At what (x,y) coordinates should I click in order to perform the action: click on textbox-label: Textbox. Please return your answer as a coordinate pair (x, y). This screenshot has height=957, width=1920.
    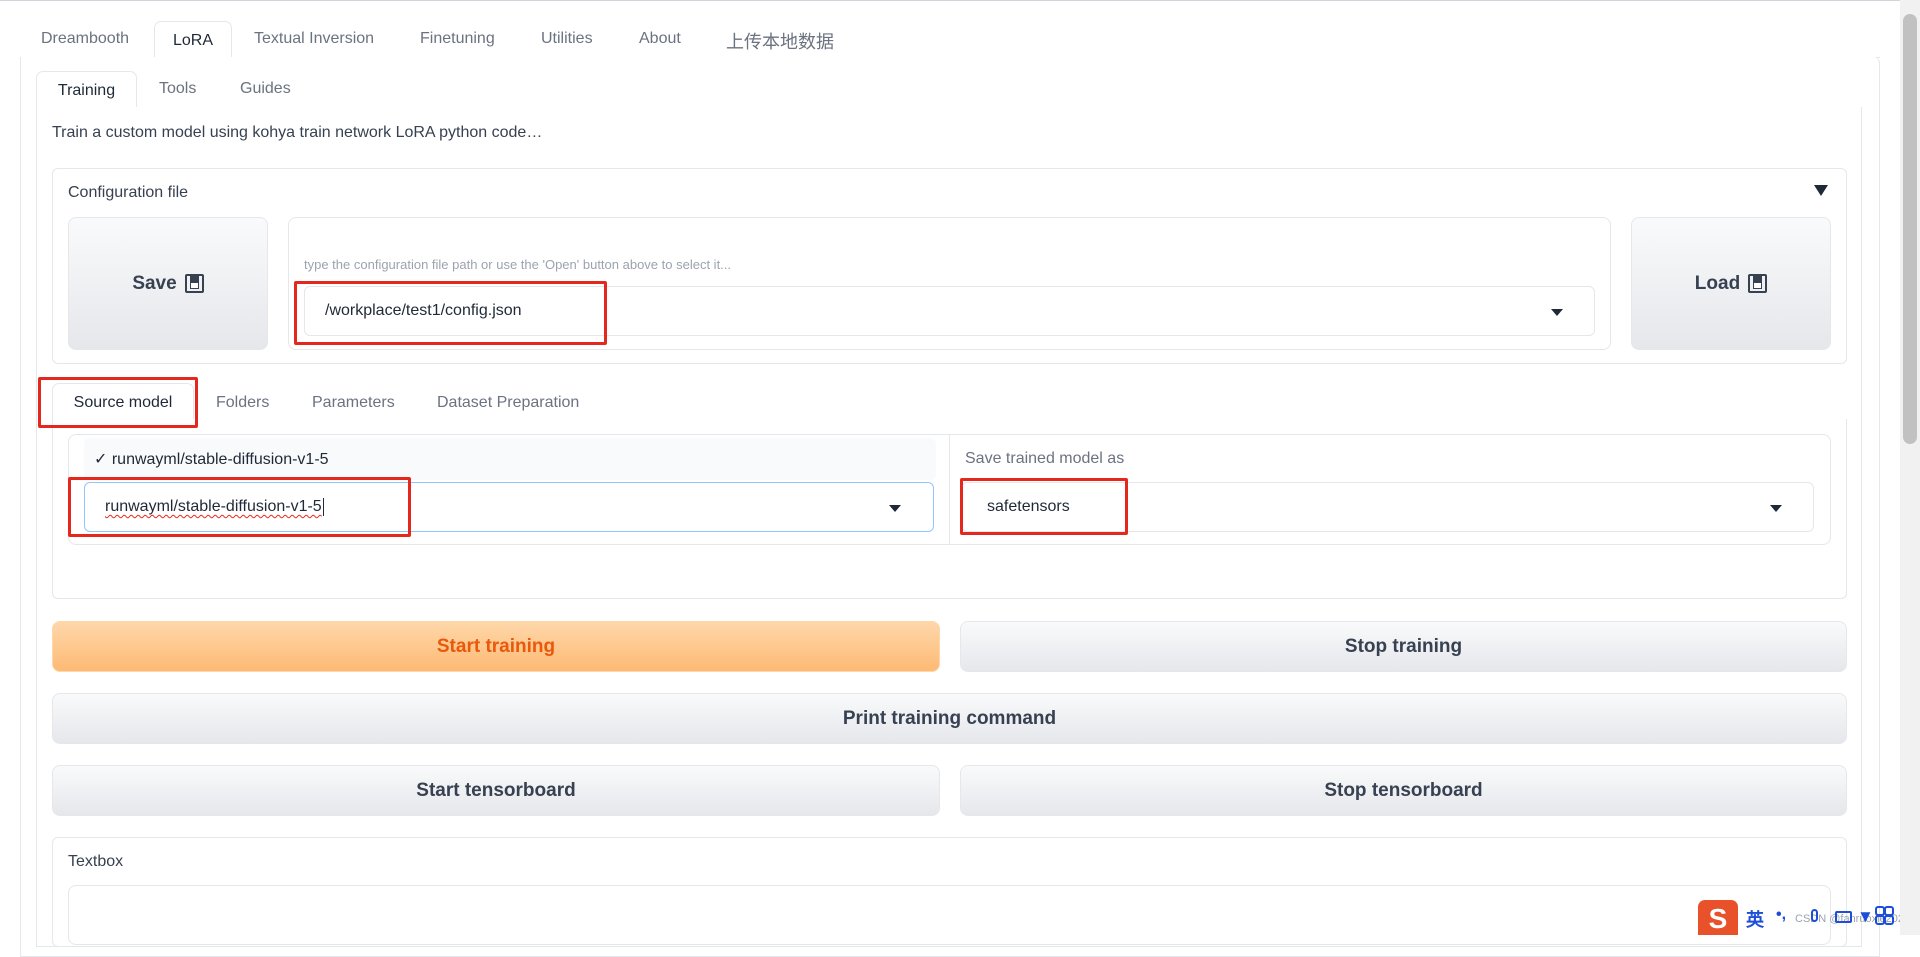
    Looking at the image, I should click on (96, 861).